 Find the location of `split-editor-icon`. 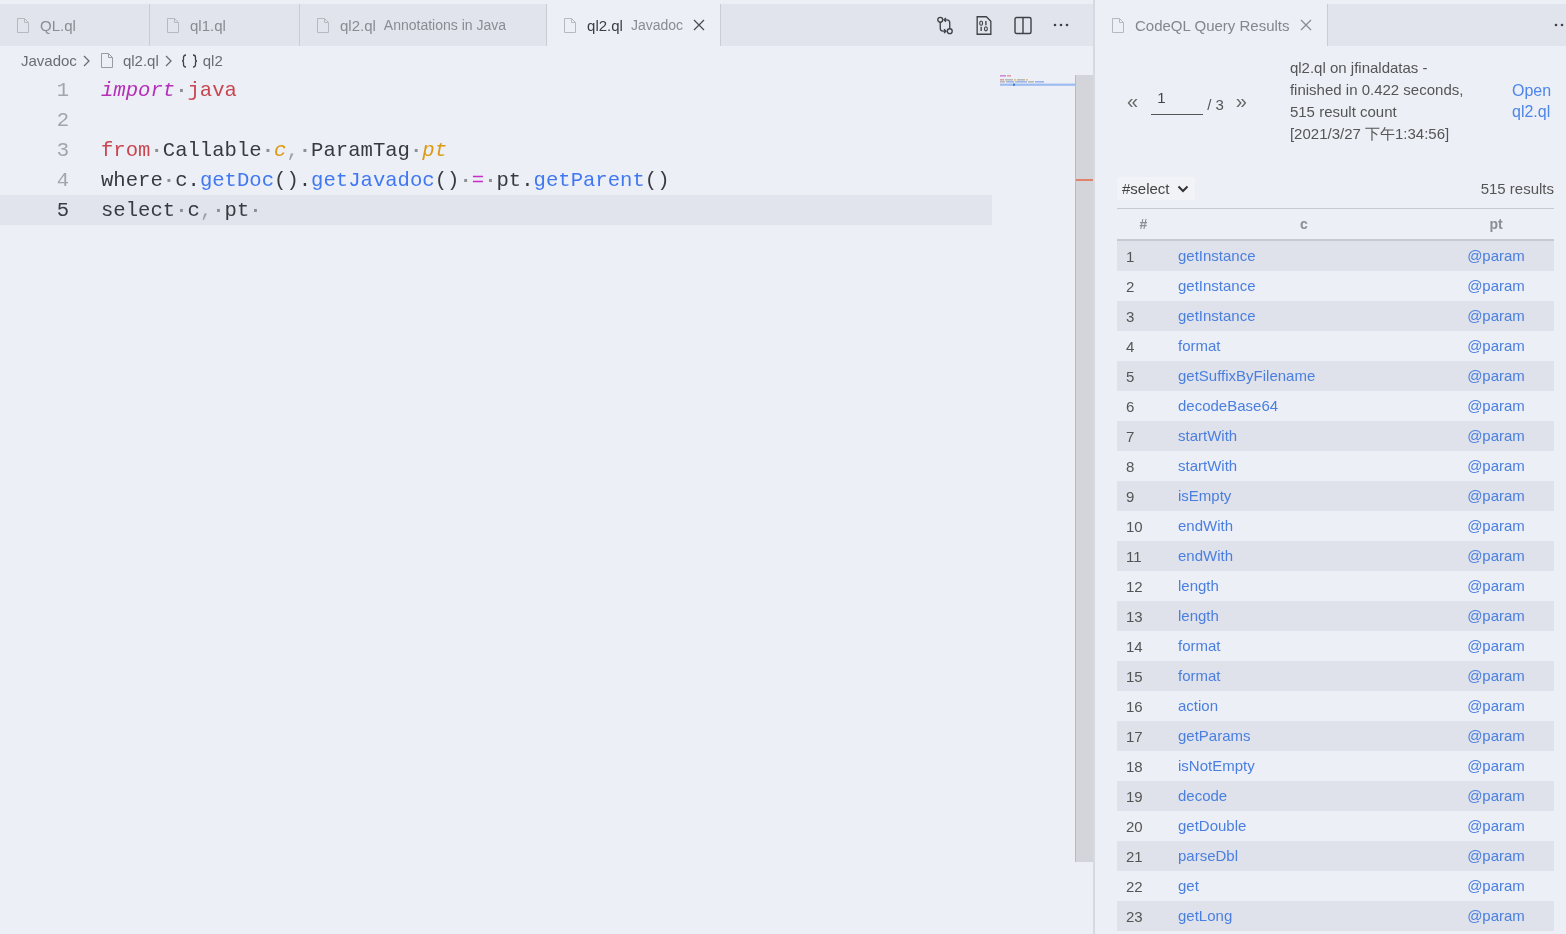

split-editor-icon is located at coordinates (1023, 25).